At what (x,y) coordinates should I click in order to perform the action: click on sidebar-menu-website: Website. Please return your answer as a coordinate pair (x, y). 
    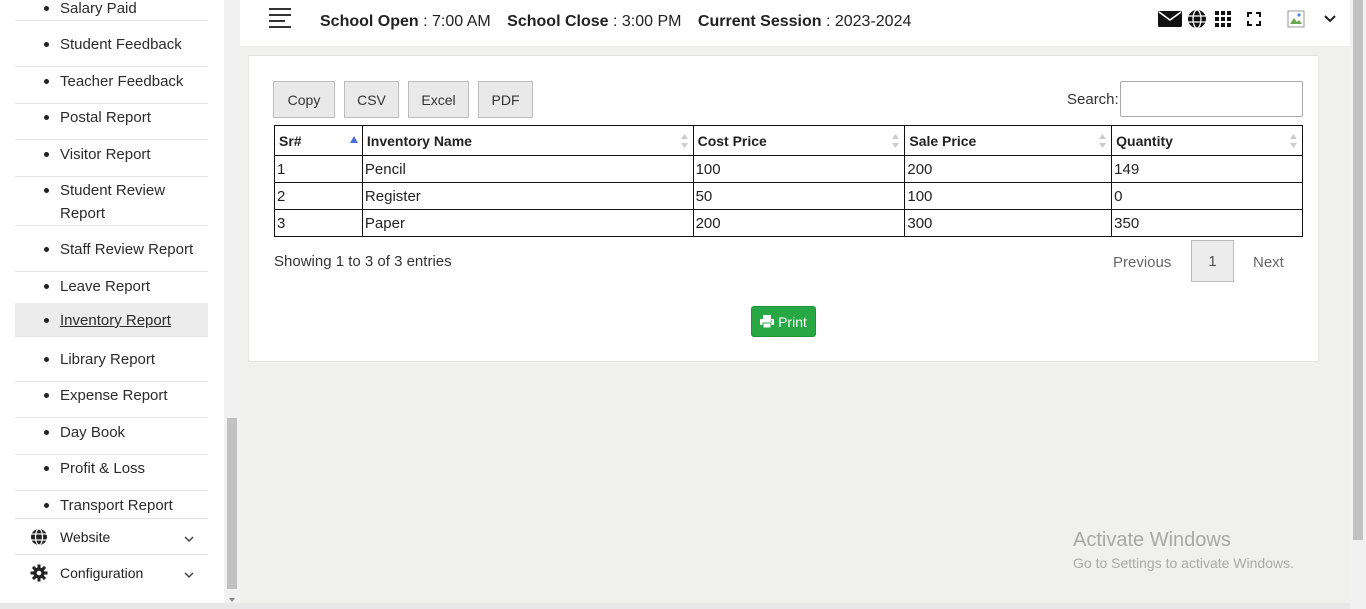
    Looking at the image, I should click on (111, 536).